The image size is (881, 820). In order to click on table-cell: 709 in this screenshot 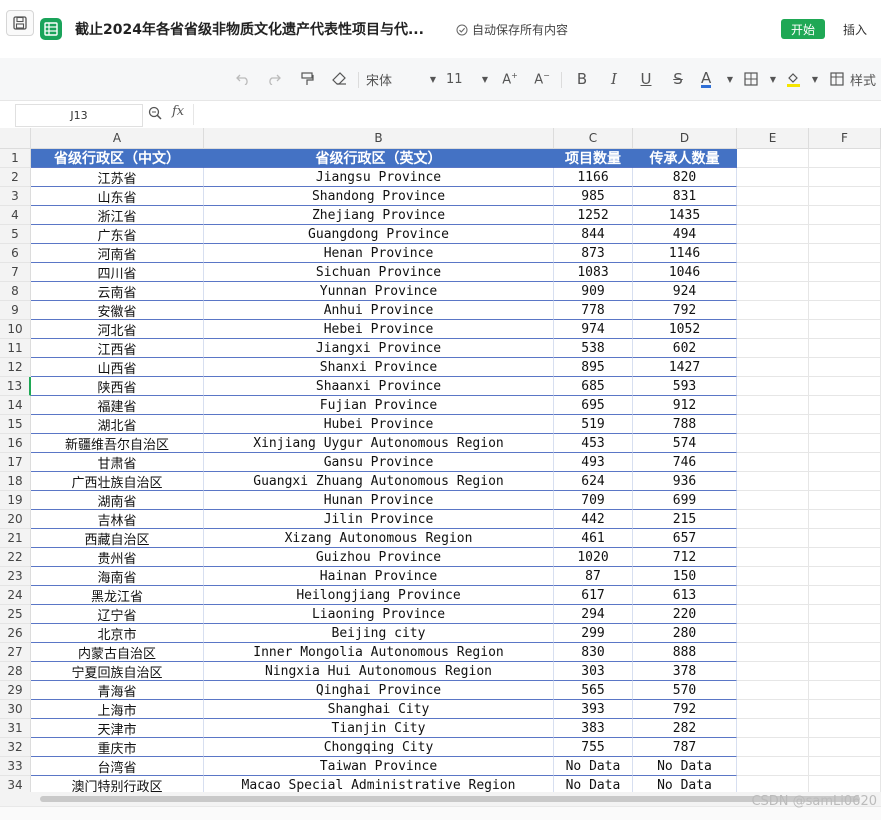, I will do `click(593, 500)`.